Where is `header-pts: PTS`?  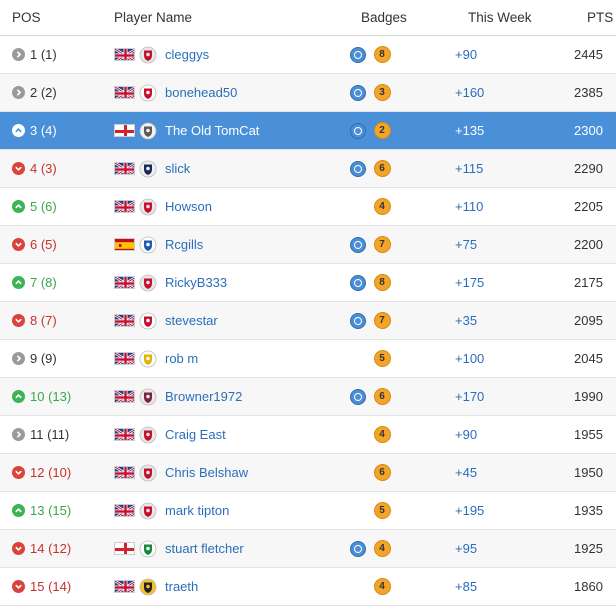
header-pts: PTS is located at coordinates (598, 17).